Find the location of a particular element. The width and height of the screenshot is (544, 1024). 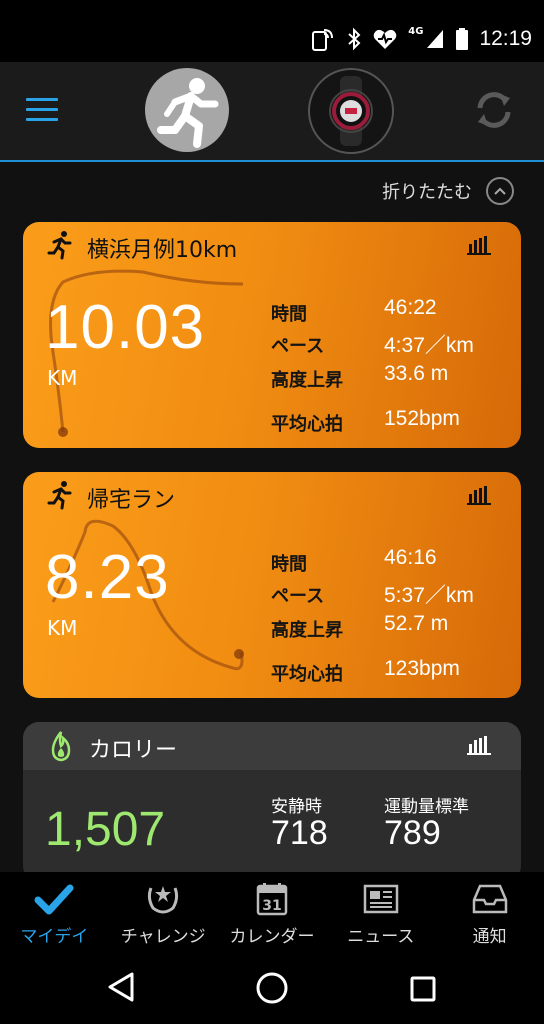

collapse-label: 折りたたむ is located at coordinates (427, 192).